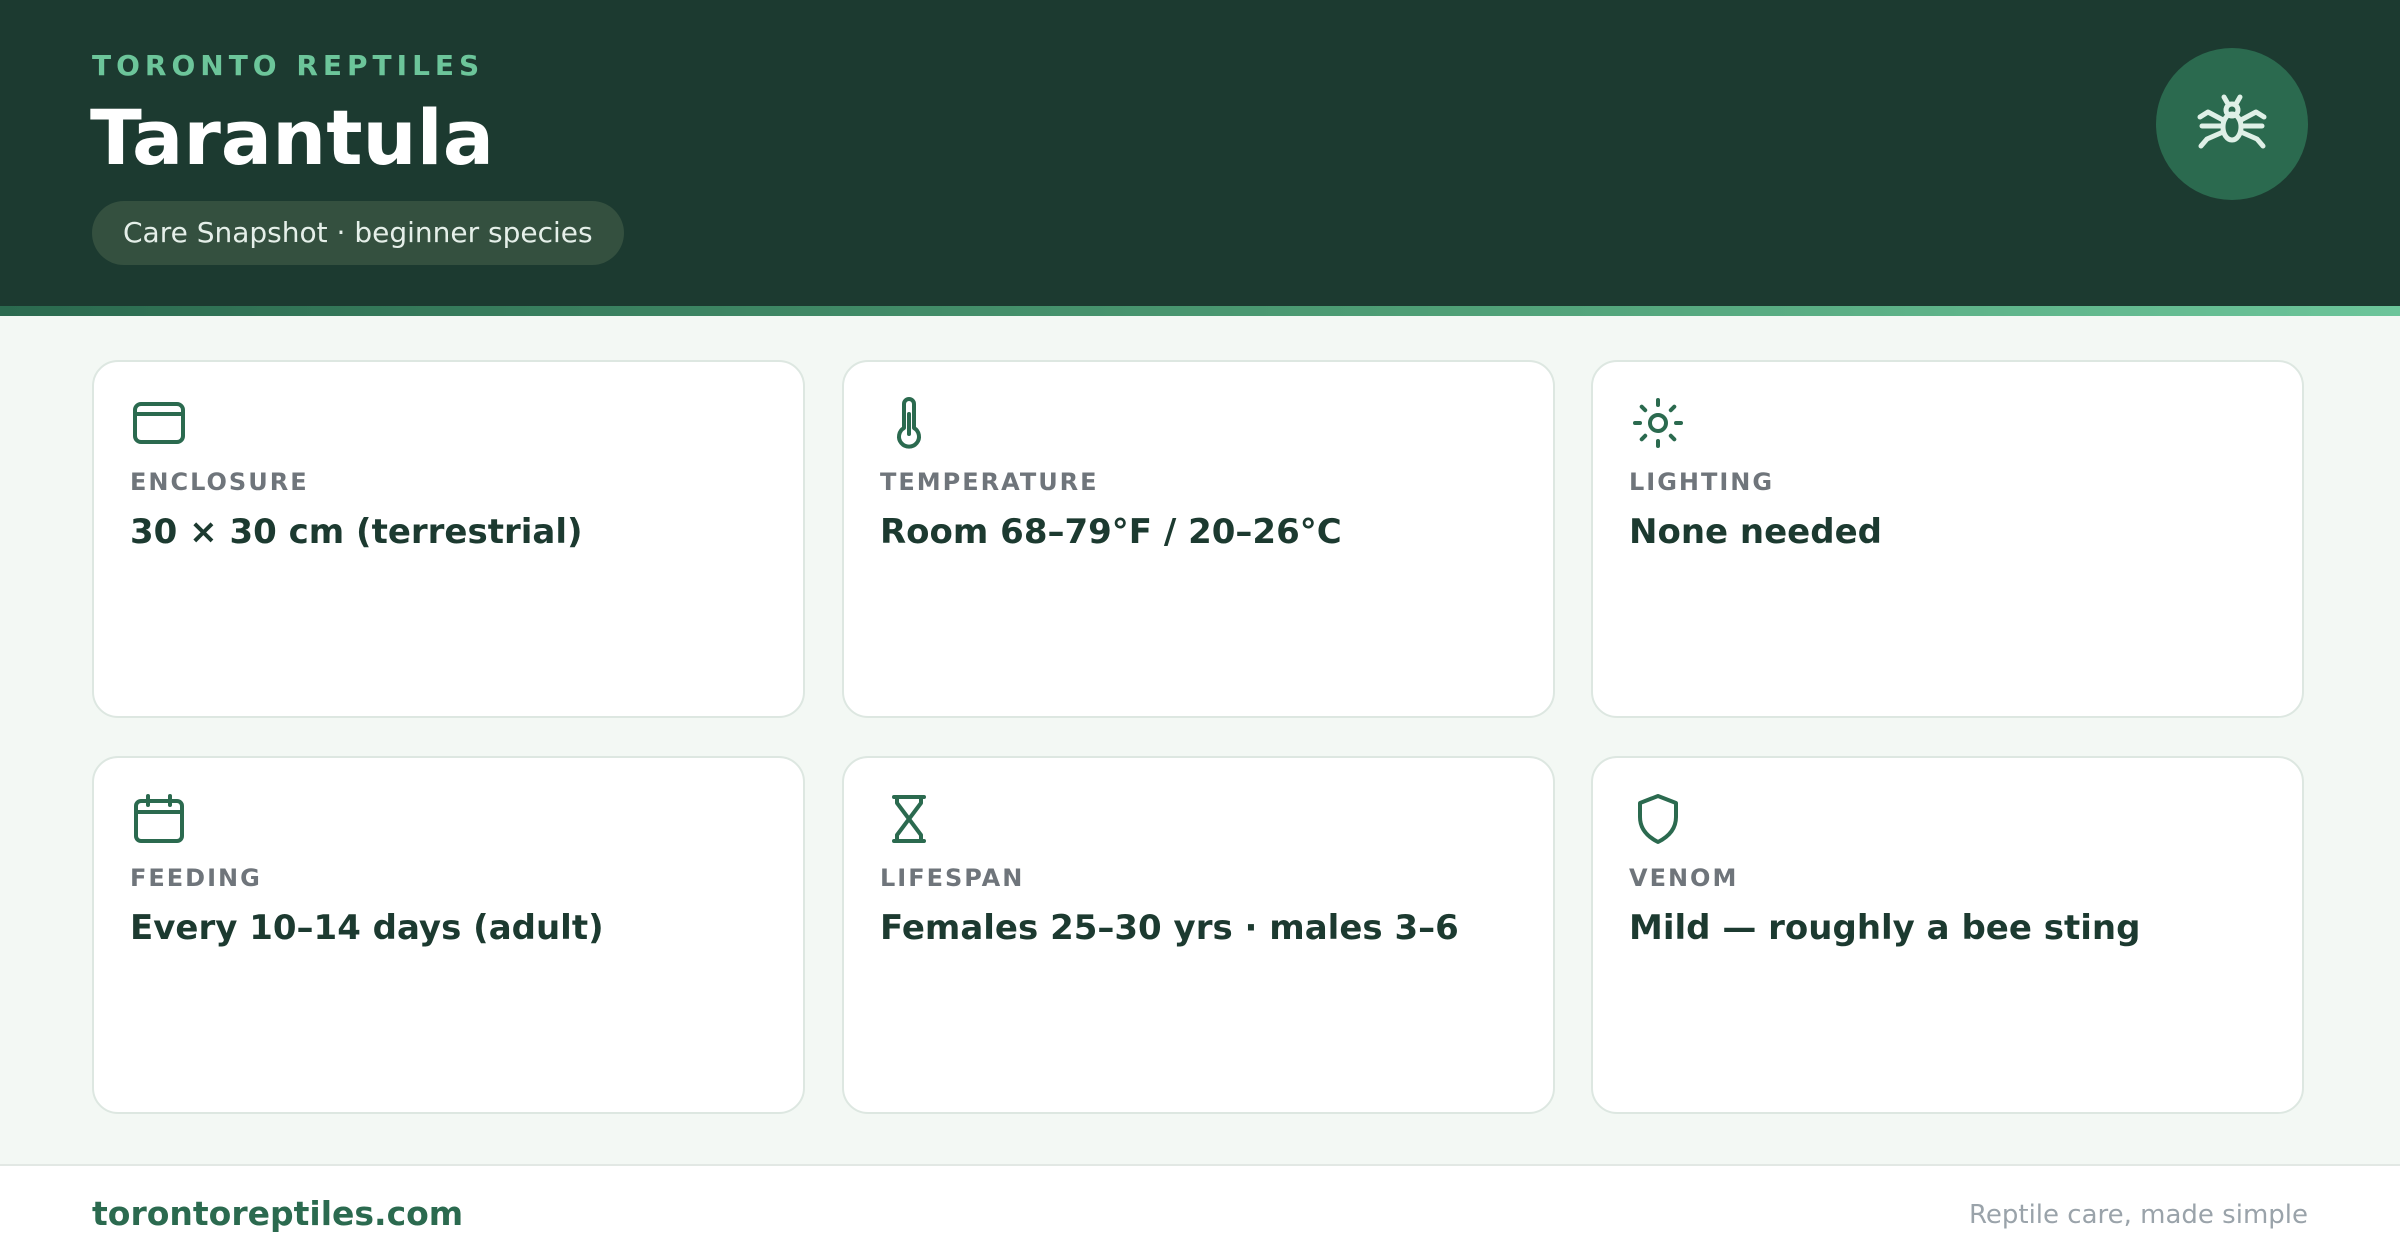 The height and width of the screenshot is (1260, 2400). What do you see at coordinates (196, 878) in the screenshot?
I see `card-label: FEEDING` at bounding box center [196, 878].